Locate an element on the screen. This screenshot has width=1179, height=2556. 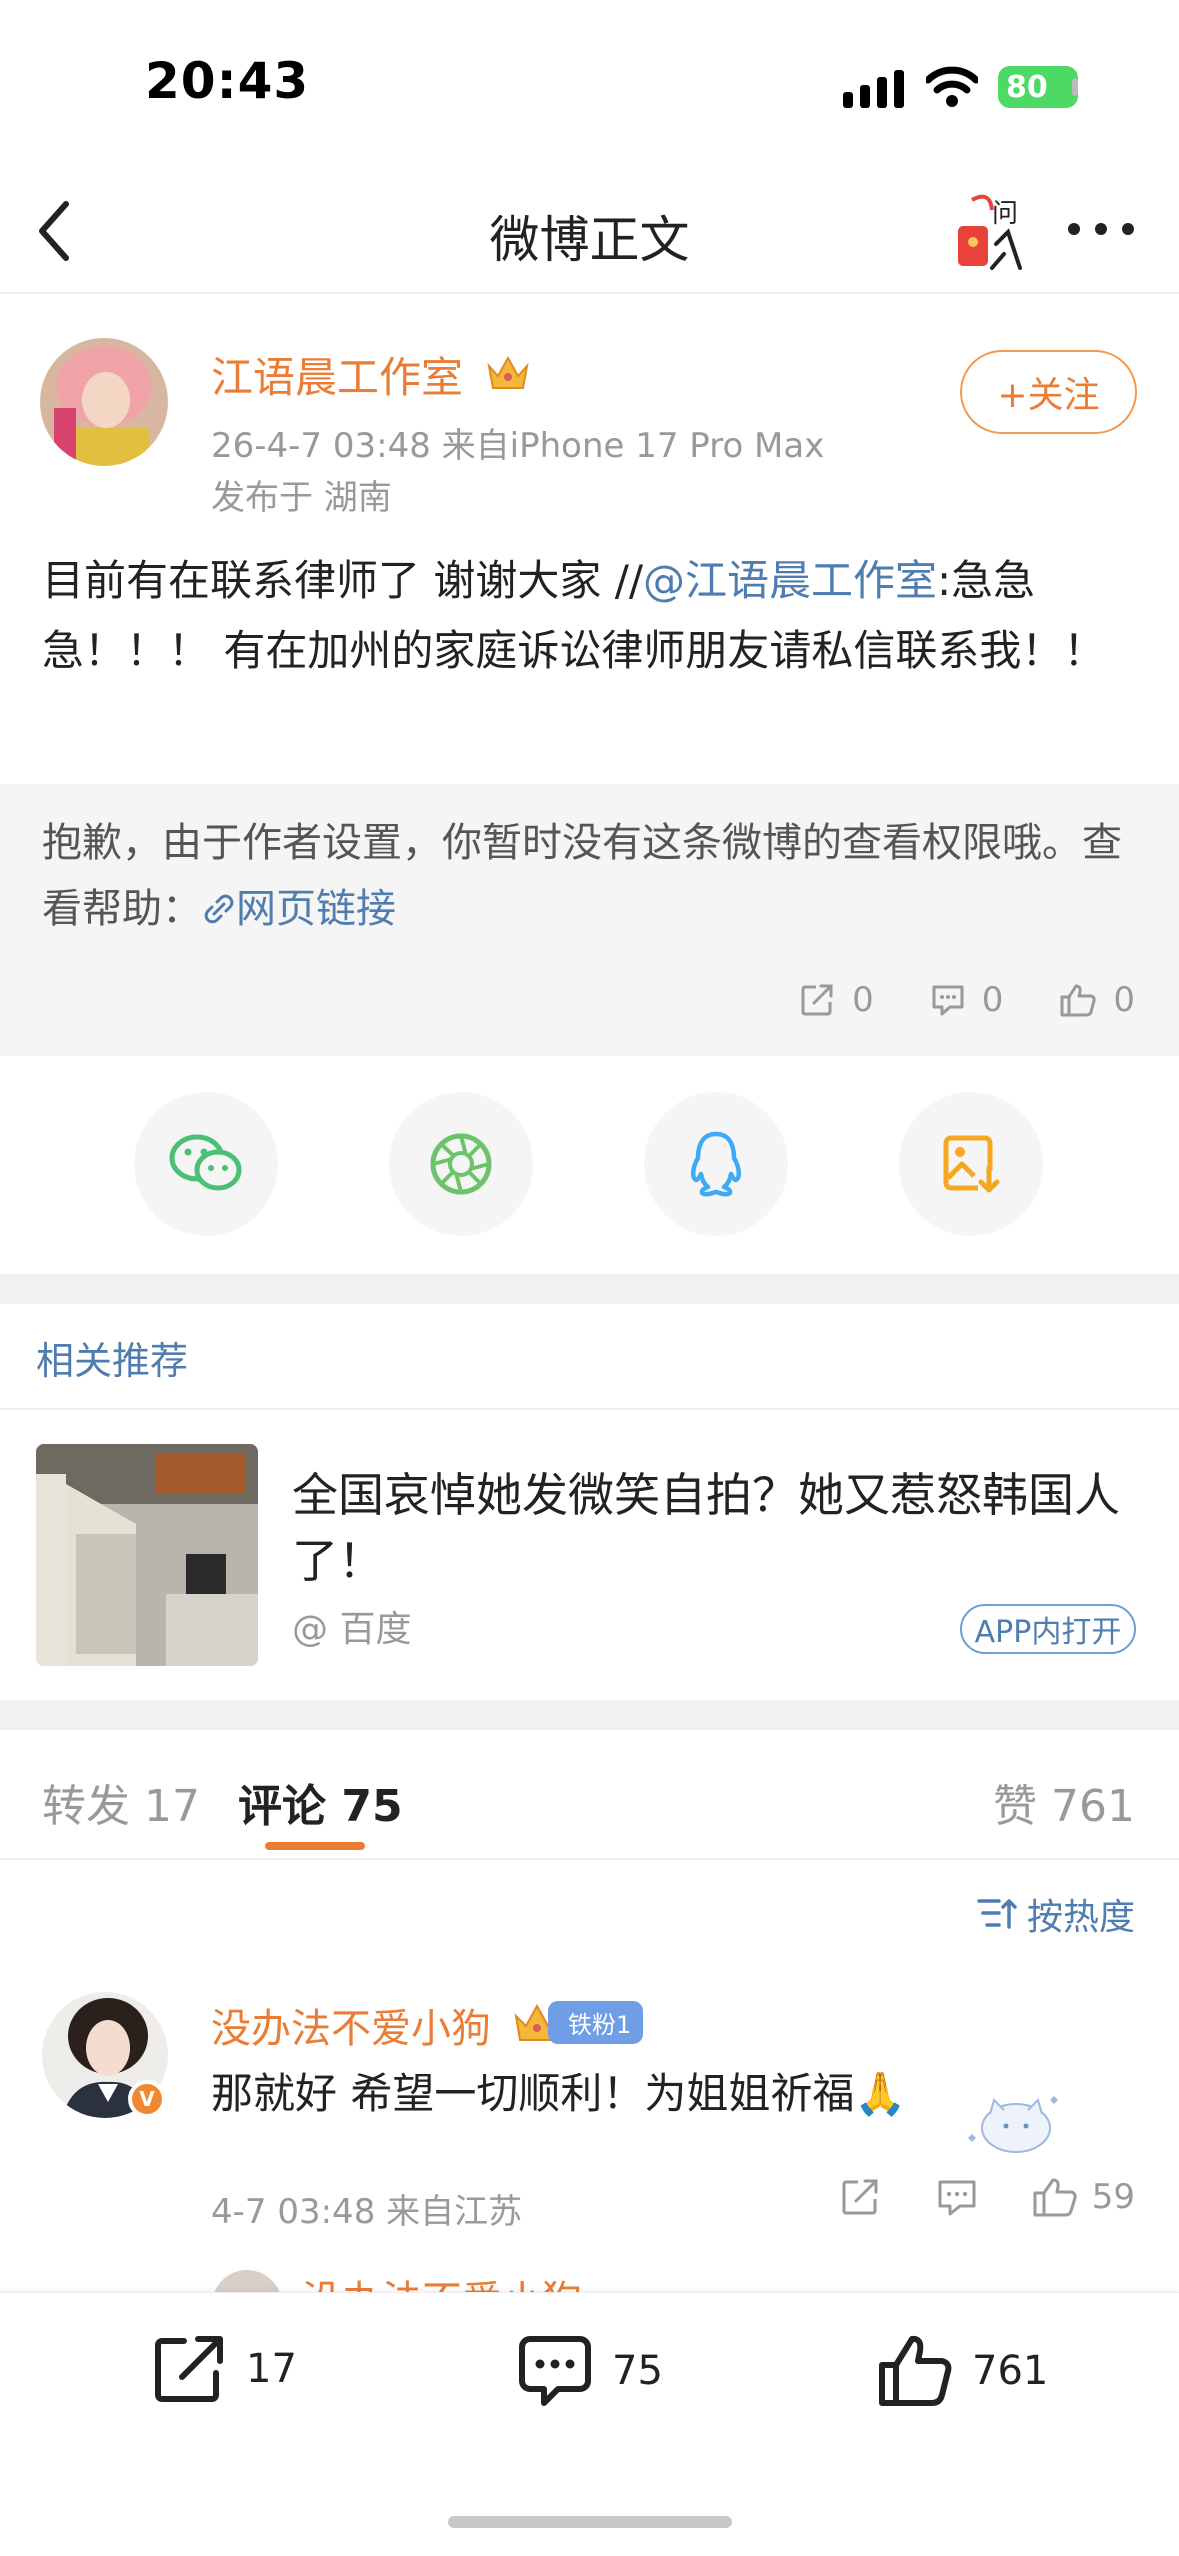
verified-badge-icon: V is located at coordinates (147, 2099).